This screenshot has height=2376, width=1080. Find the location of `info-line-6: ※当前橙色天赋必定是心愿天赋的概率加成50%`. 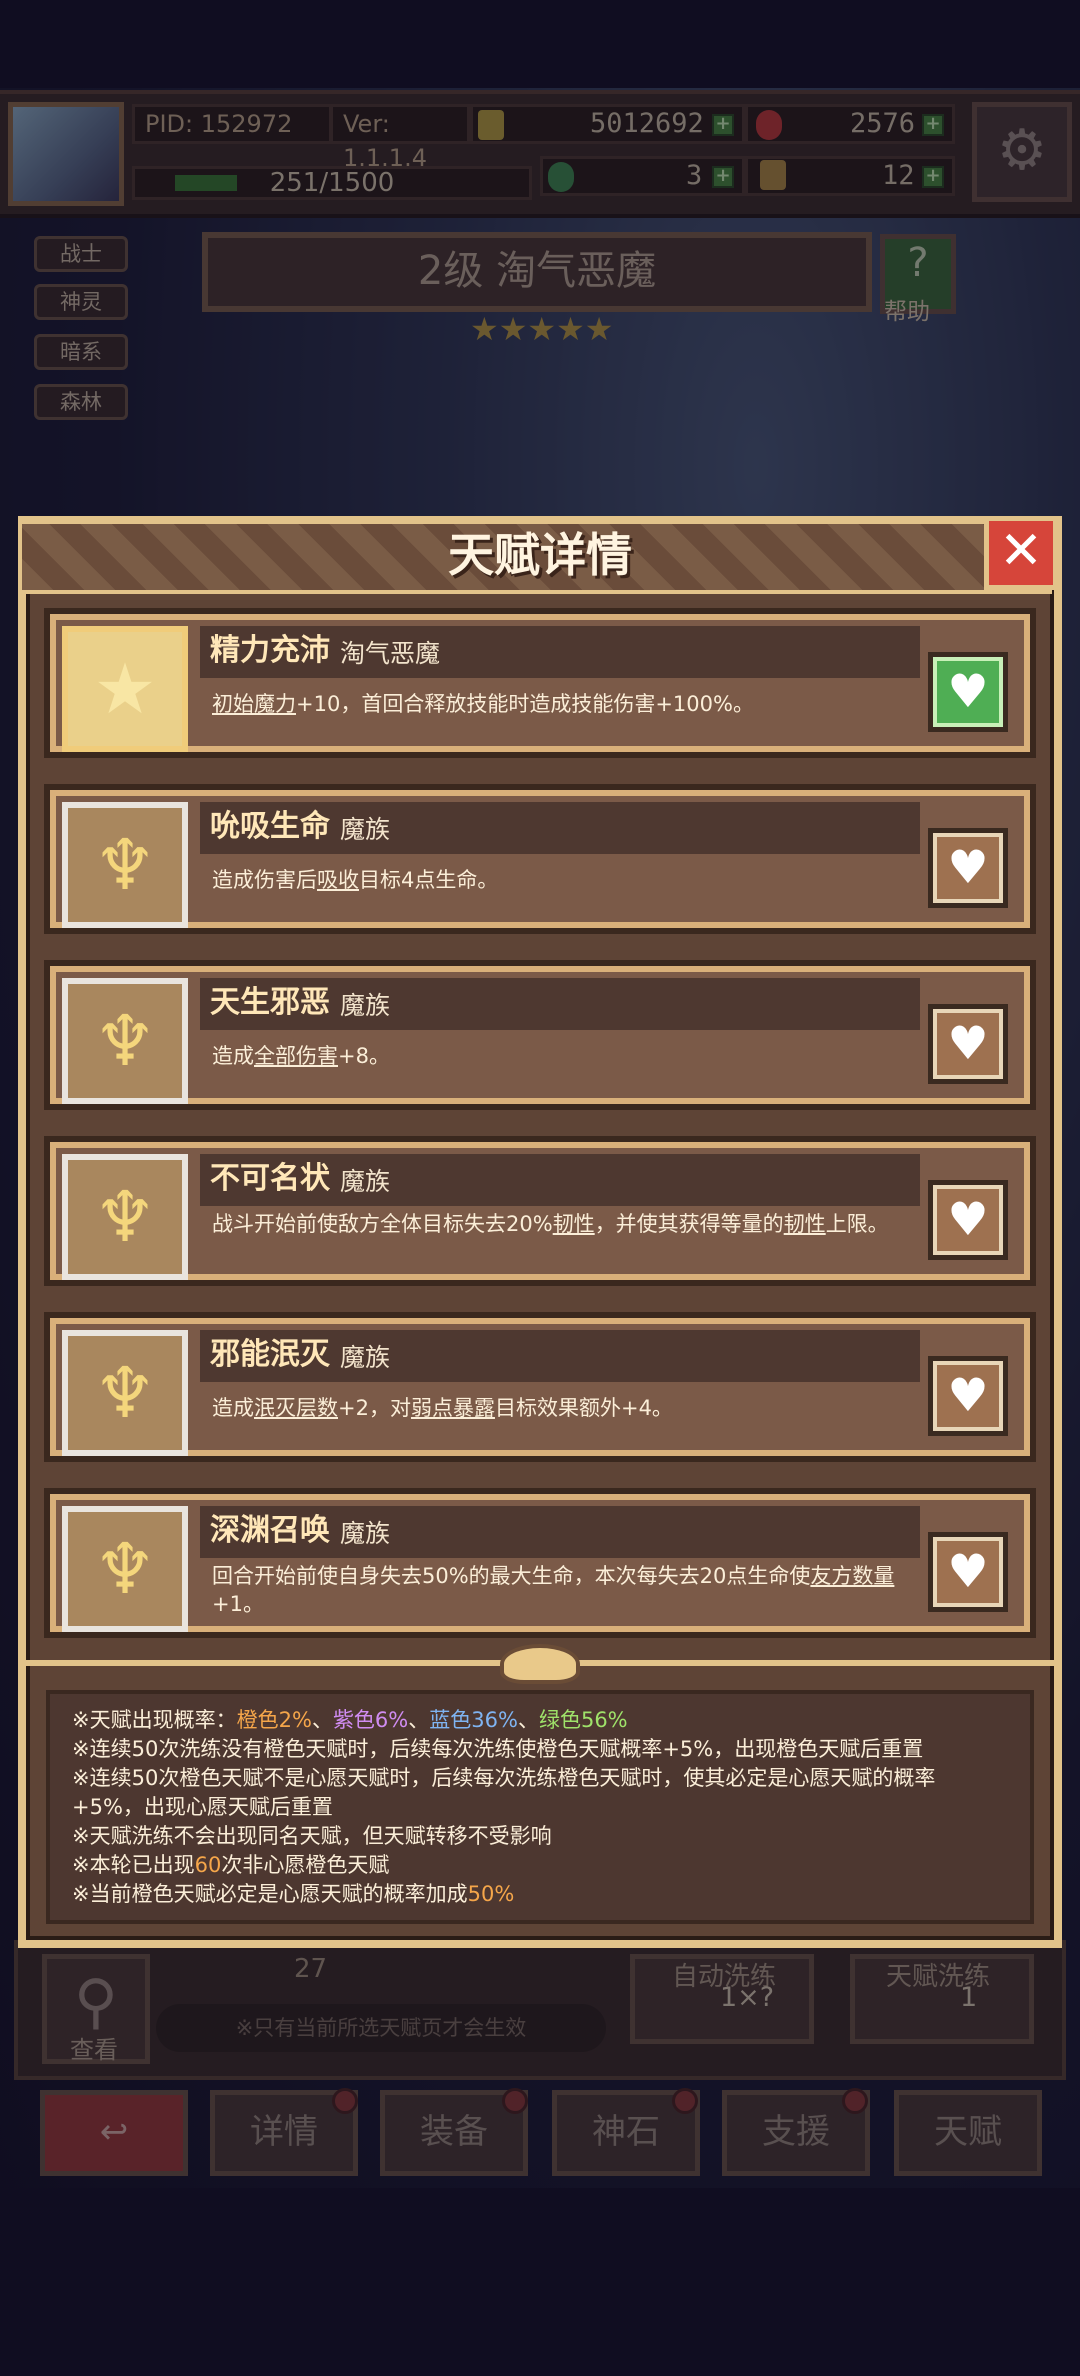

info-line-6: ※当前橙色天赋必定是心愿天赋的概率加成50% is located at coordinates (293, 1894).